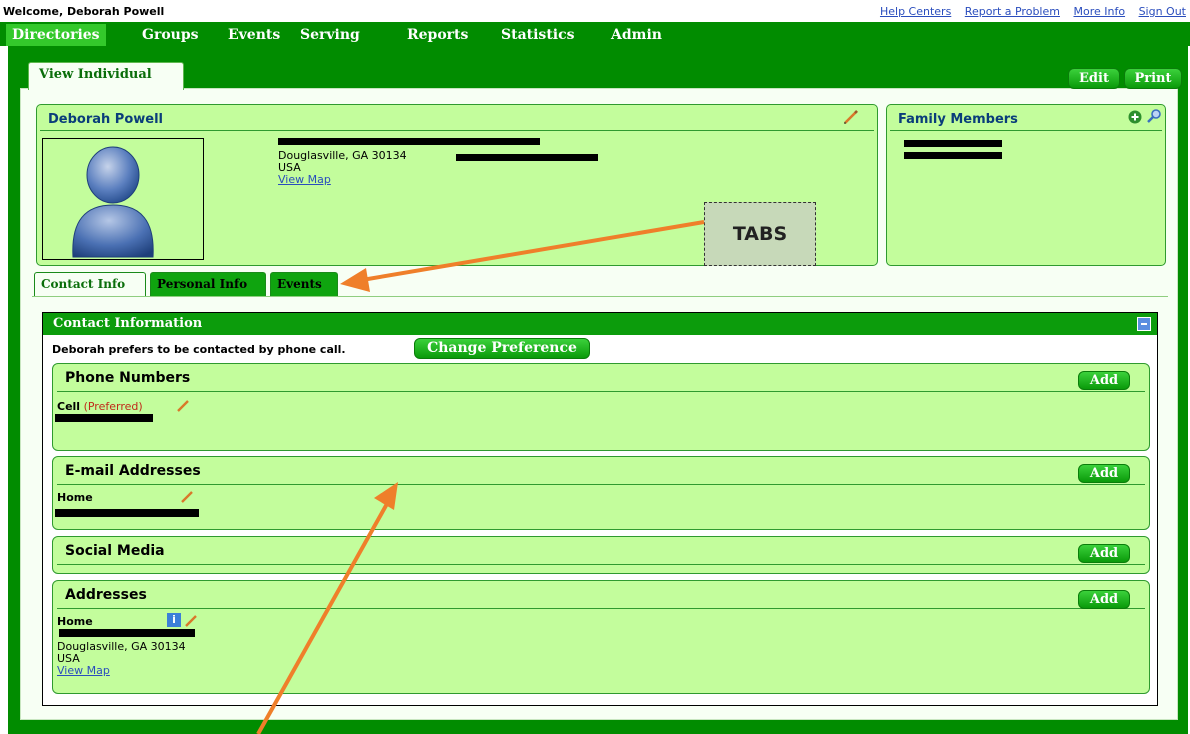 Image resolution: width=1190 pixels, height=734 pixels. Describe the element at coordinates (522, 256) in the screenshot. I see `arrow-to-tabs` at that location.